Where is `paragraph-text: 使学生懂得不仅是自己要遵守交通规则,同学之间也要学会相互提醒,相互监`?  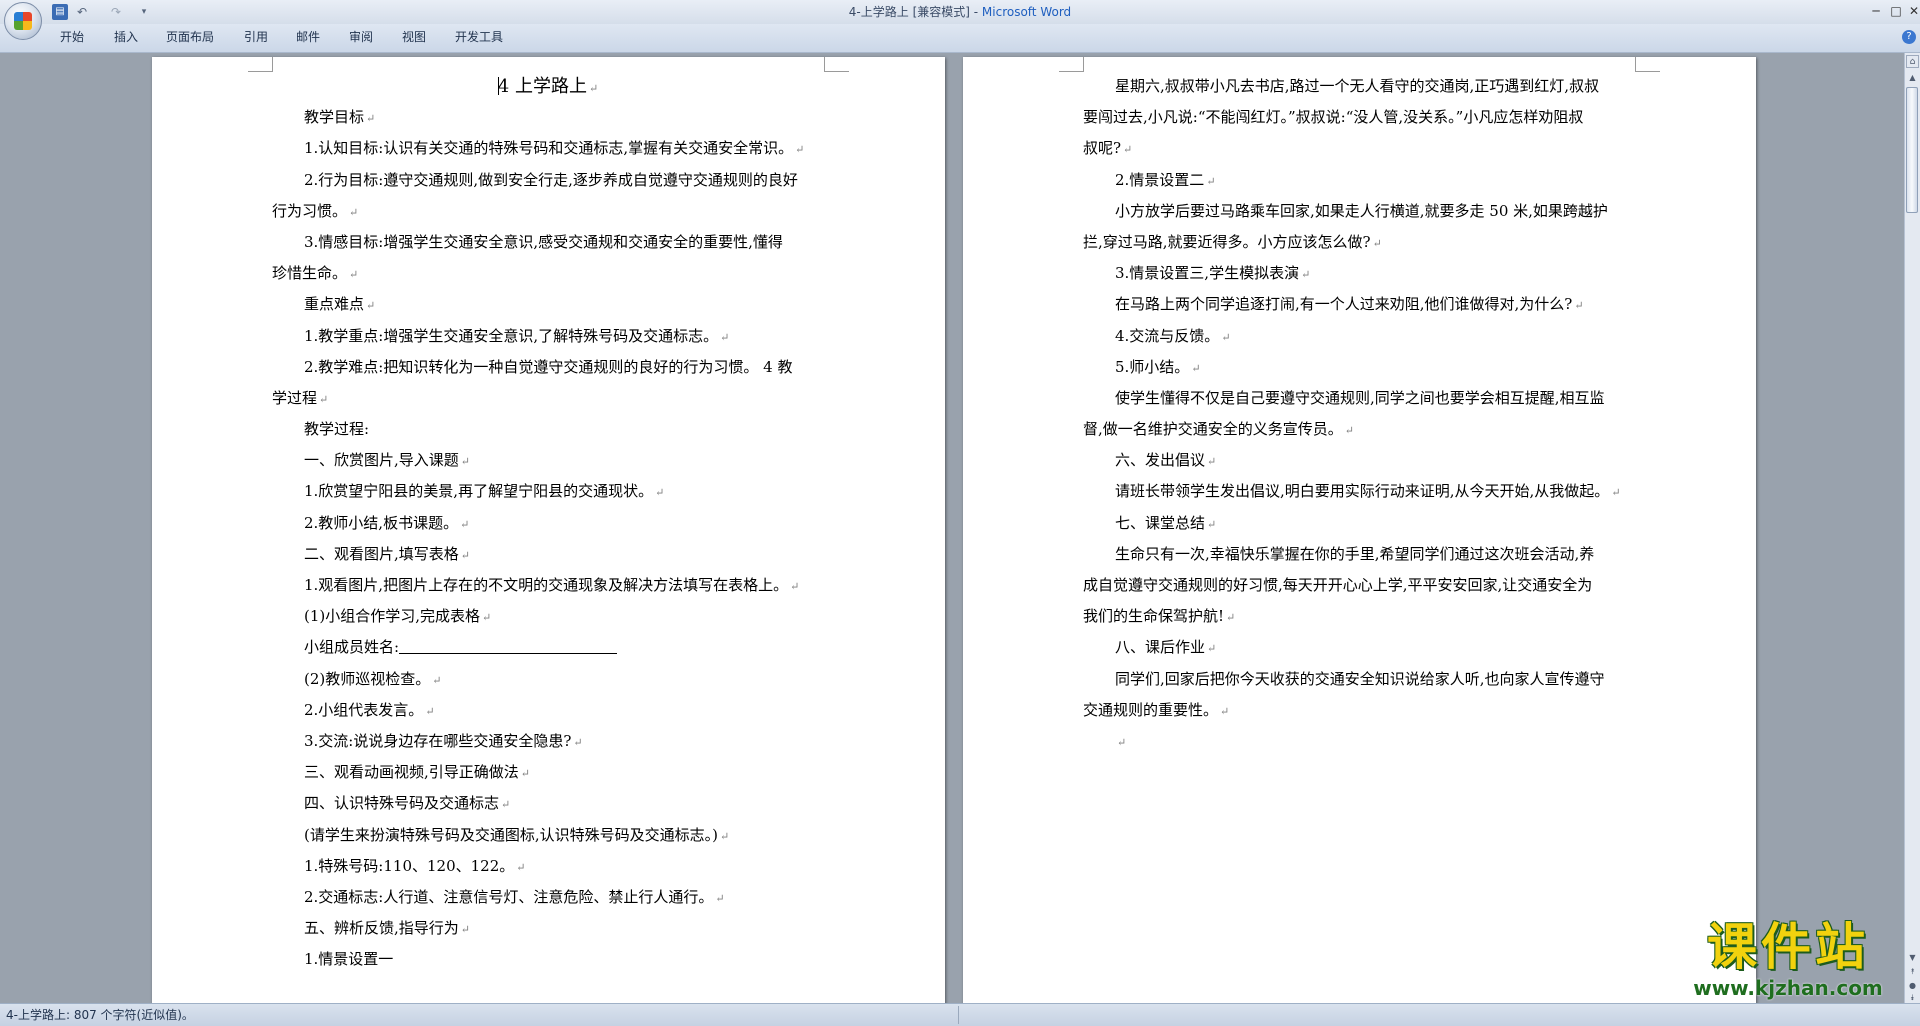
paragraph-text: 使学生懂得不仅是自己要遵守交通规则,同学之间也要学会相互提醒,相互监 is located at coordinates (1360, 397).